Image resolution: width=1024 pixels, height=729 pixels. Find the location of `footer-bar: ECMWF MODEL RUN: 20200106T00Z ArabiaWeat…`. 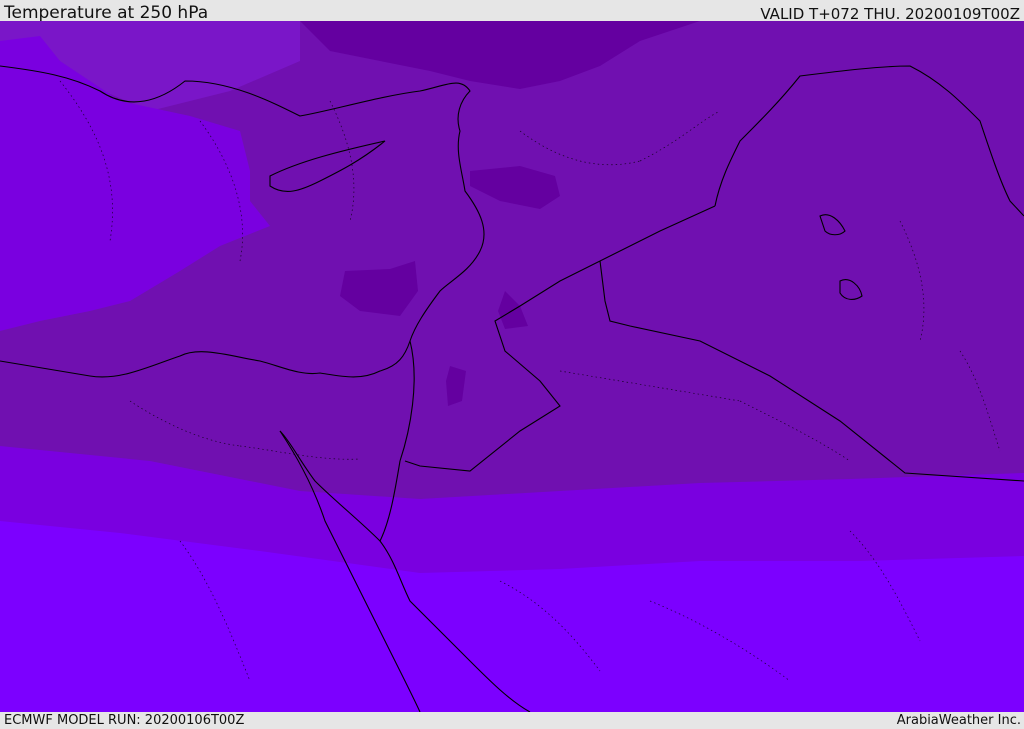

footer-bar: ECMWF MODEL RUN: 20200106T00Z ArabiaWeat… is located at coordinates (512, 720).